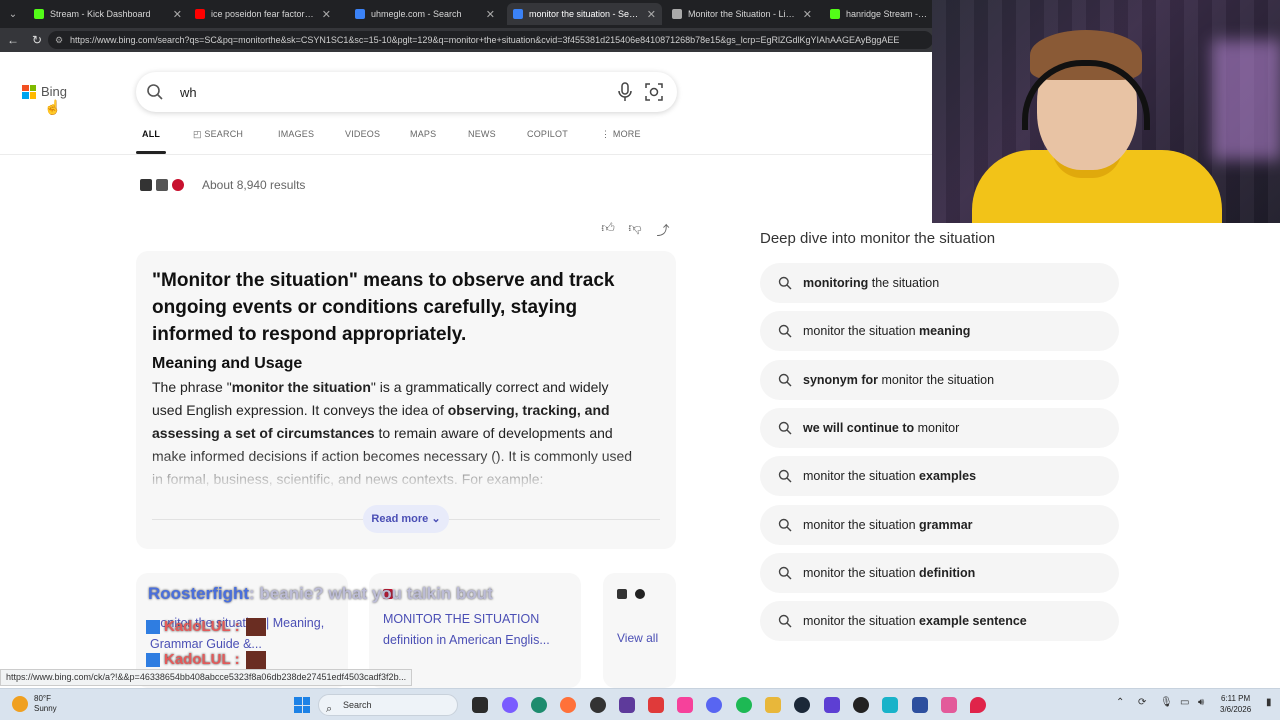  I want to click on thumbs-down-icon: 👎︎, so click(635, 228).